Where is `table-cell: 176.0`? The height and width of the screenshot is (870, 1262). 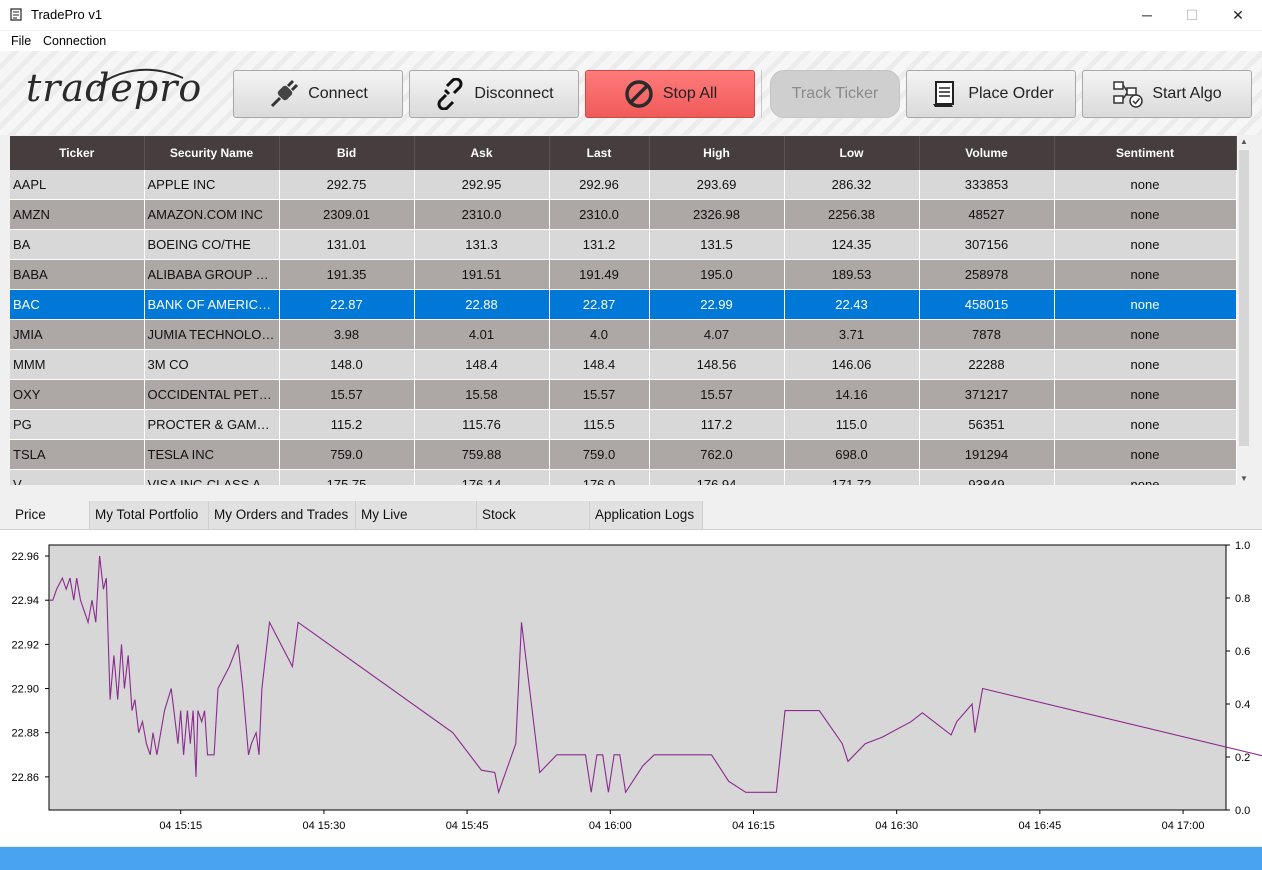 table-cell: 176.0 is located at coordinates (599, 477).